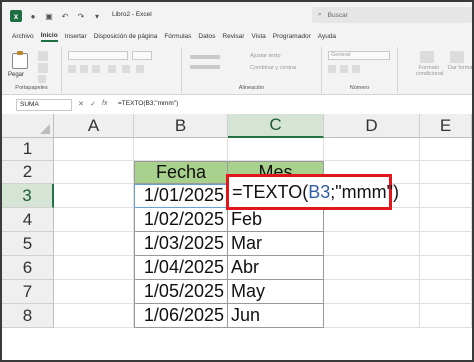 The image size is (474, 362). What do you see at coordinates (446, 196) in the screenshot?
I see `cell-e3` at bounding box center [446, 196].